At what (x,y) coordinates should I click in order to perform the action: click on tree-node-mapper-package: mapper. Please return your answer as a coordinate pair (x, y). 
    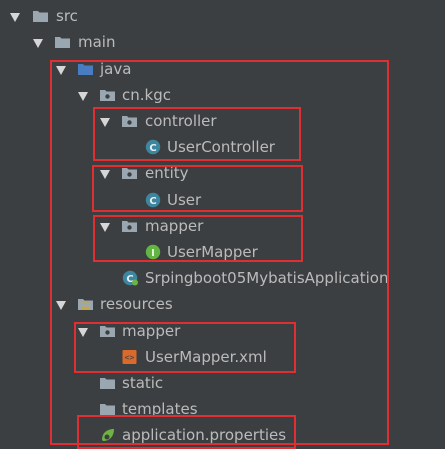
    Looking at the image, I should click on (222, 226).